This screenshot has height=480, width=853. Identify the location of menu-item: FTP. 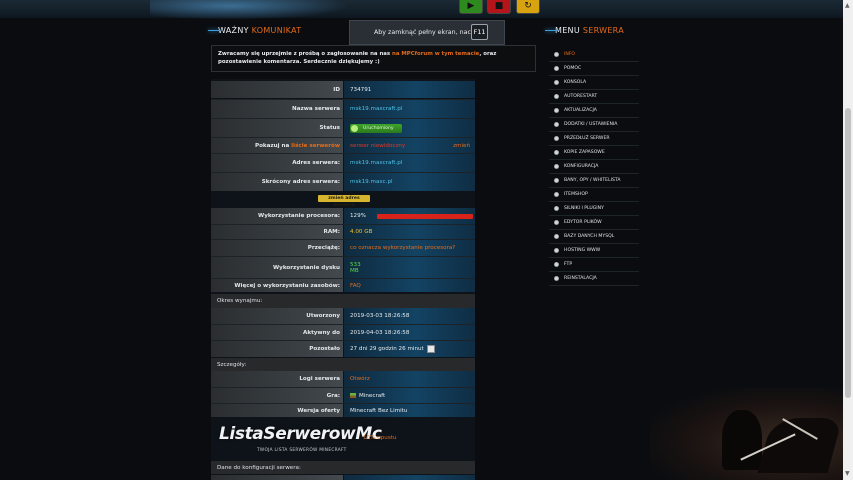
(594, 265).